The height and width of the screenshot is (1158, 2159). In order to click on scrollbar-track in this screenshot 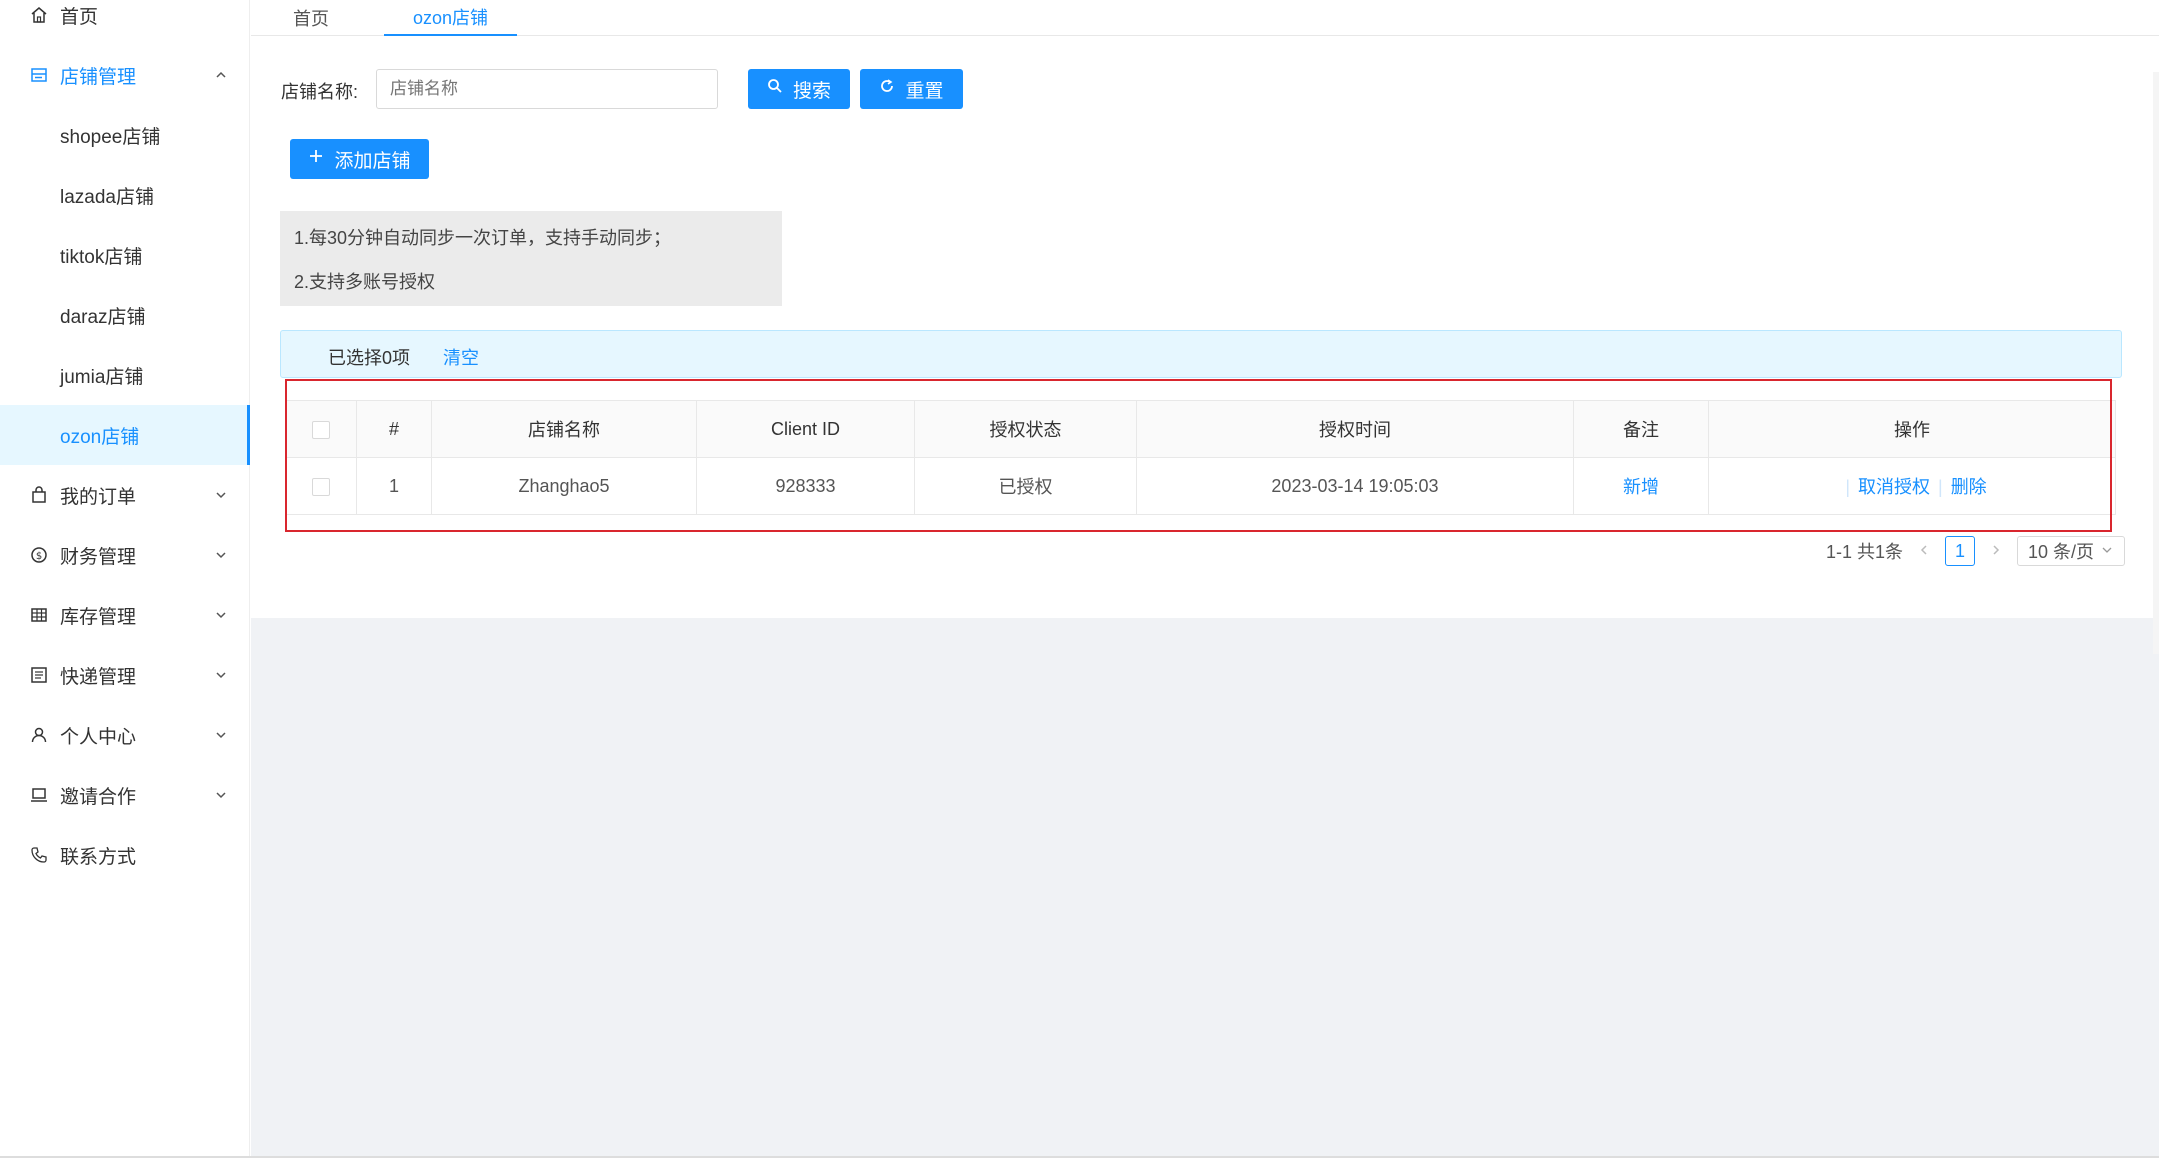, I will do `click(2156, 363)`.